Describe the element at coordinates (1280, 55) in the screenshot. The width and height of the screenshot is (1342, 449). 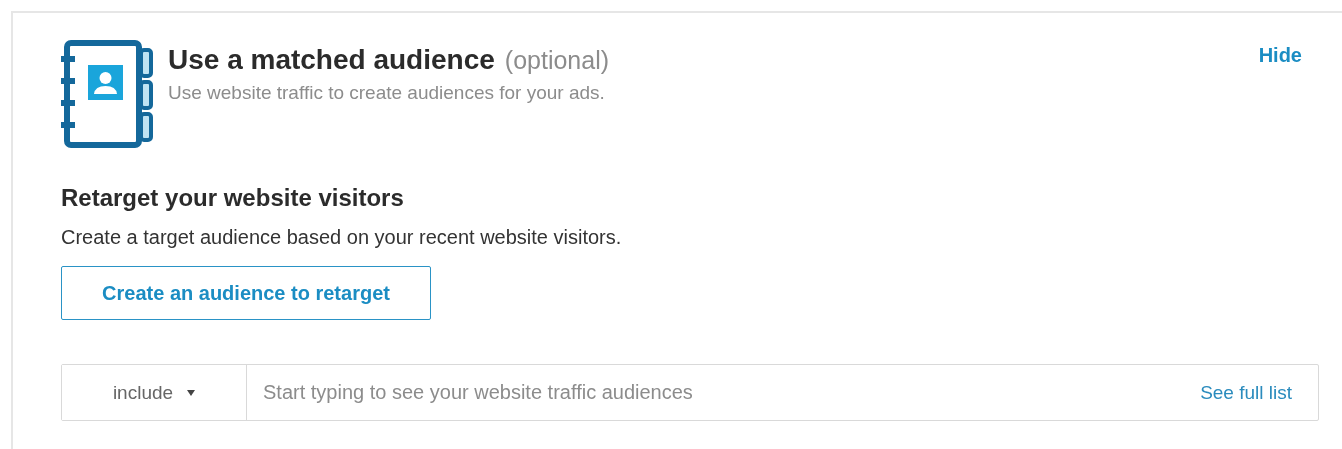
I see `hide-link: Hide` at that location.